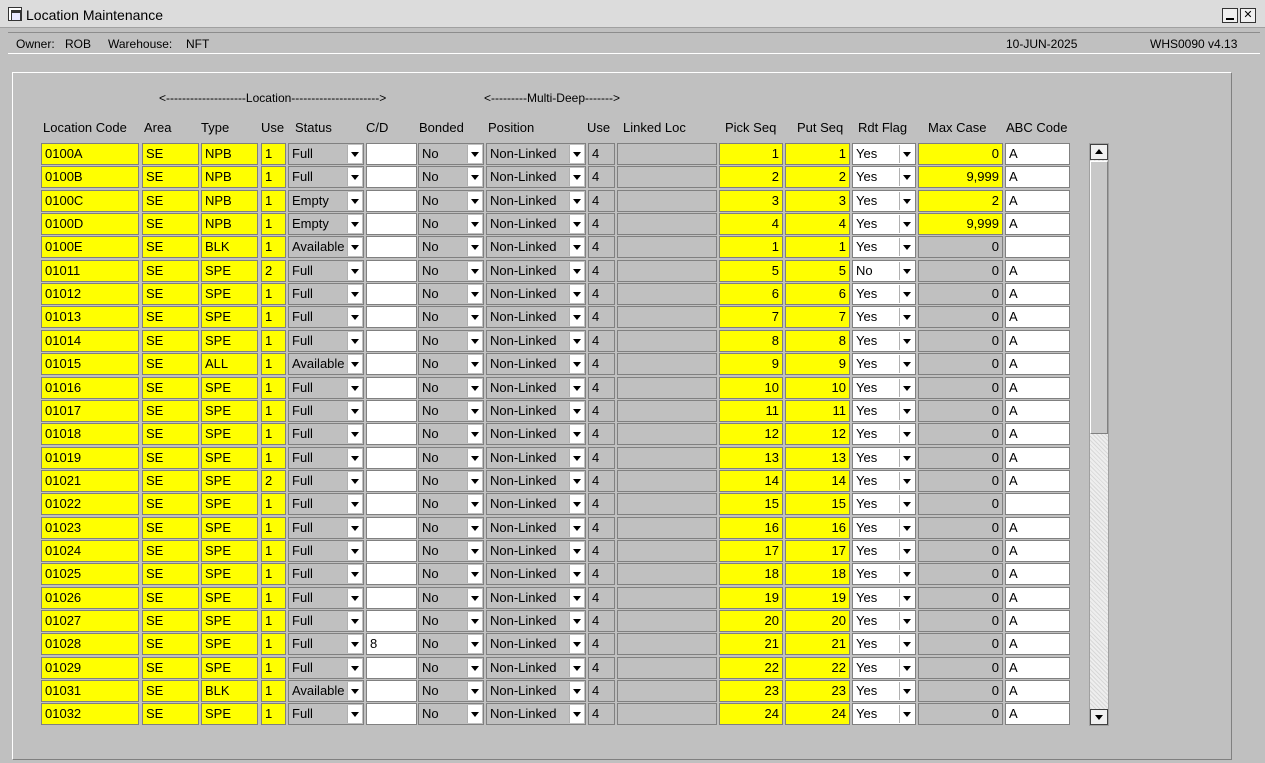  Describe the element at coordinates (817, 201) in the screenshot. I see `put-seq-field: 3` at that location.